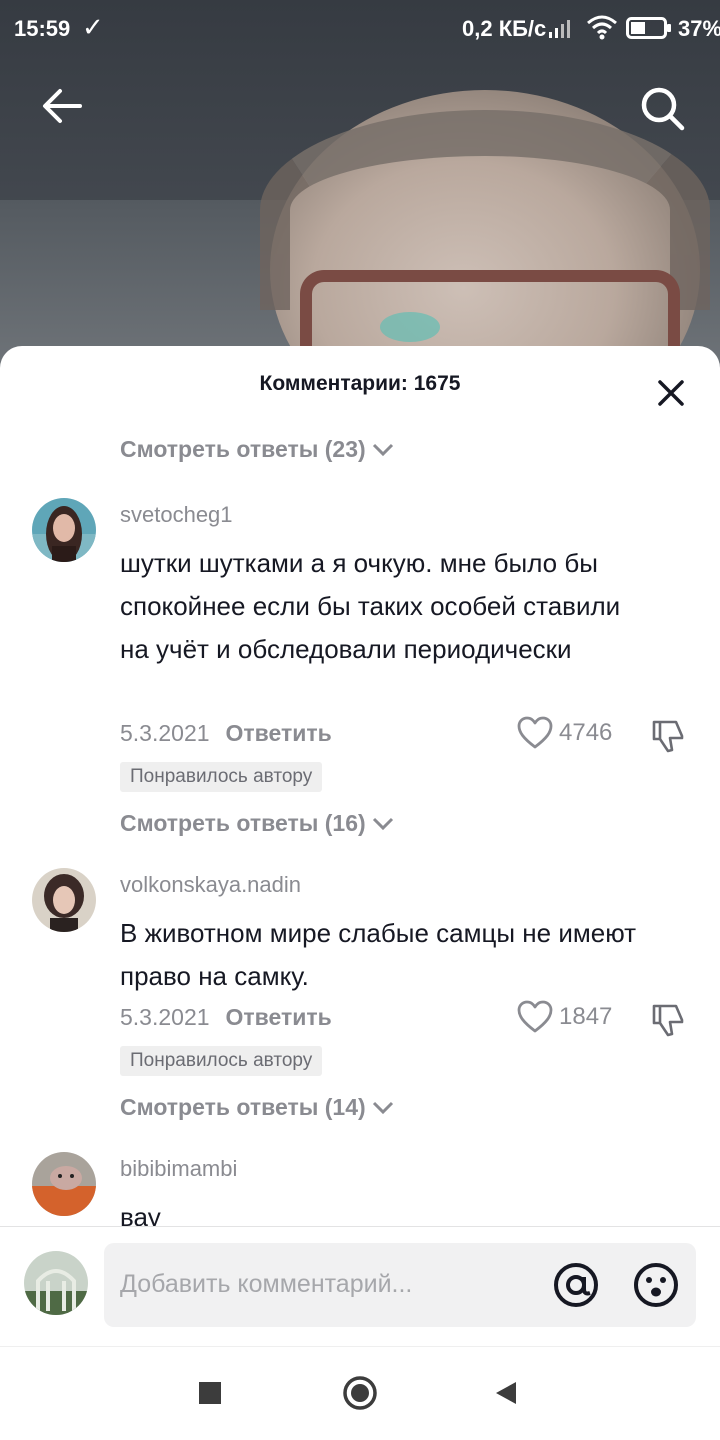  I want to click on signal-icon, so click(559, 29).